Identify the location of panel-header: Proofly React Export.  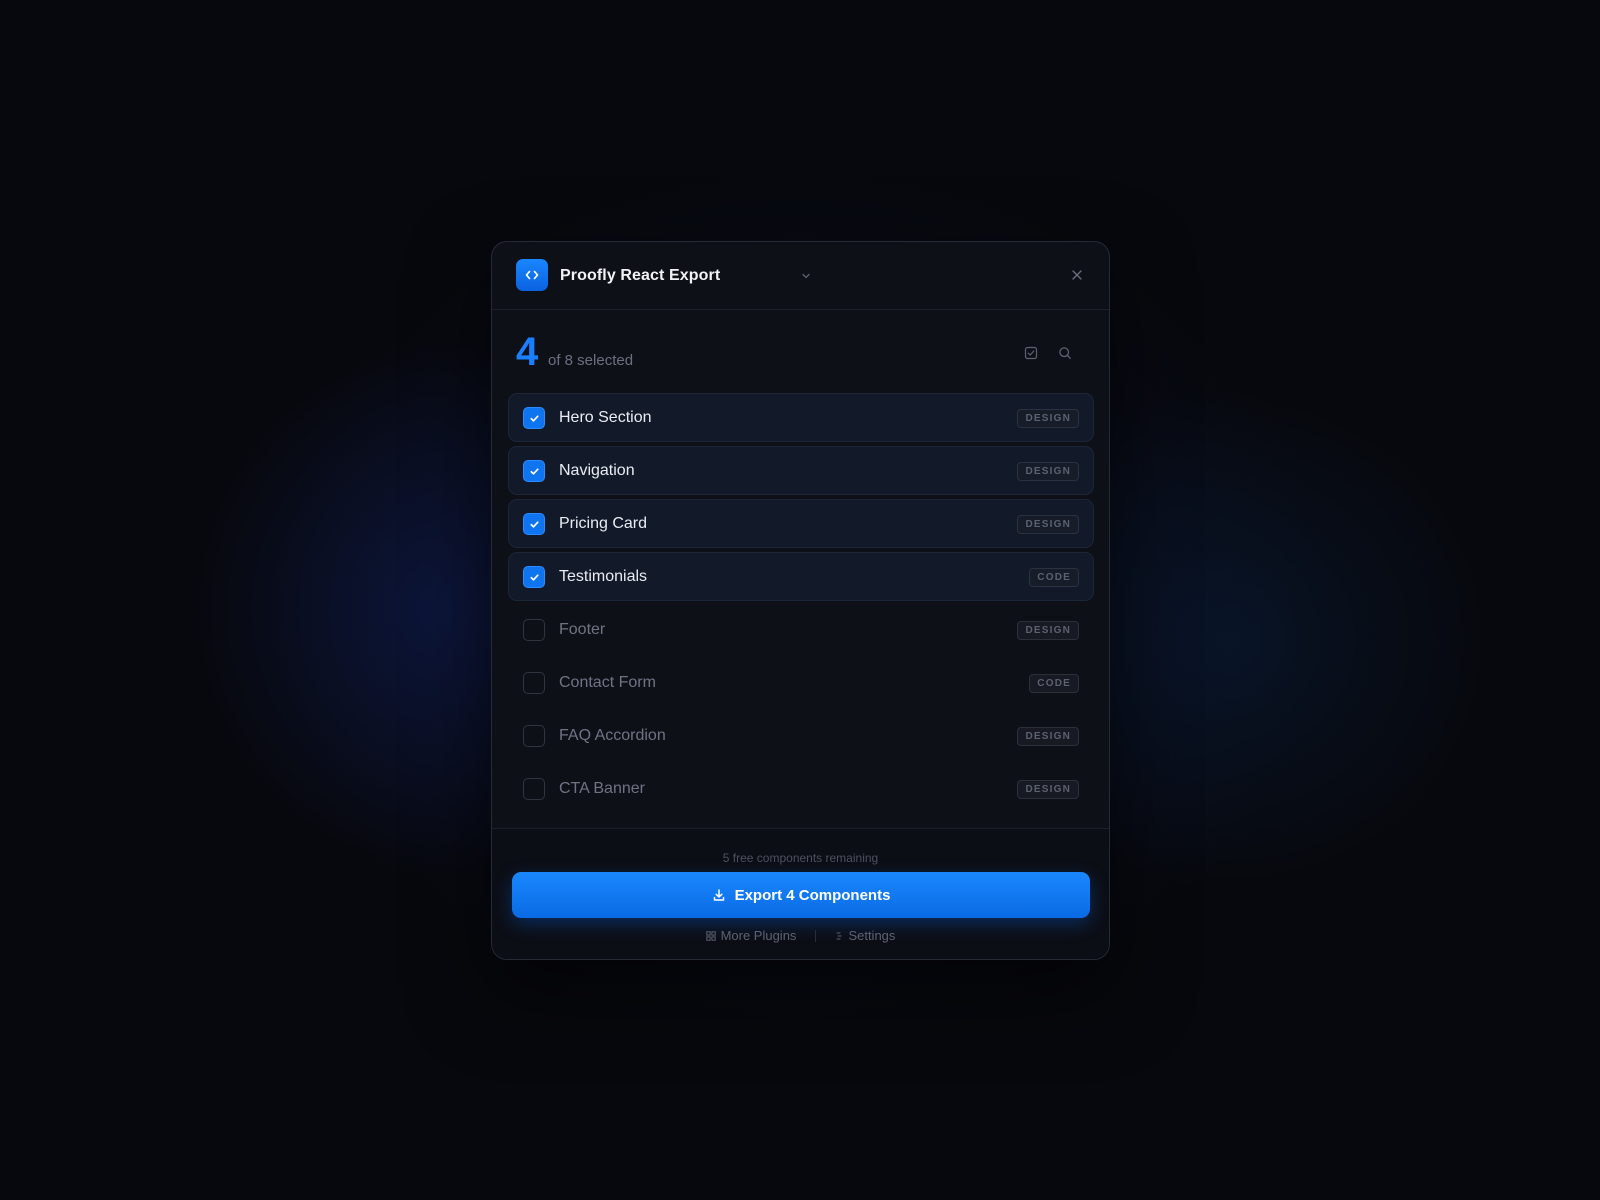
(800, 276).